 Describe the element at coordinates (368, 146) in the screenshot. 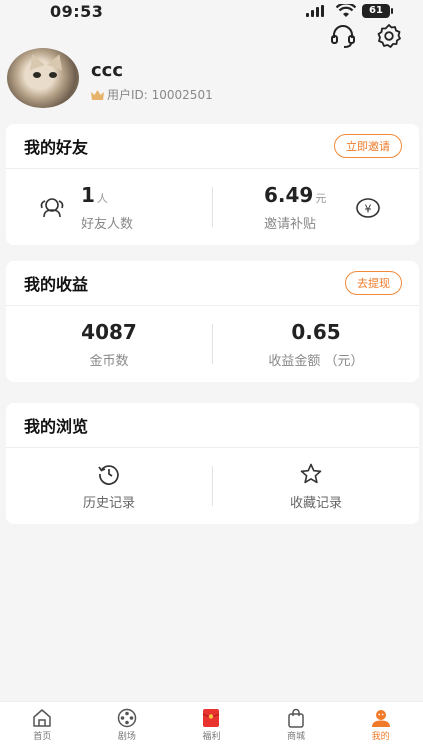

I see `invite-now-button: 立即邀请` at that location.